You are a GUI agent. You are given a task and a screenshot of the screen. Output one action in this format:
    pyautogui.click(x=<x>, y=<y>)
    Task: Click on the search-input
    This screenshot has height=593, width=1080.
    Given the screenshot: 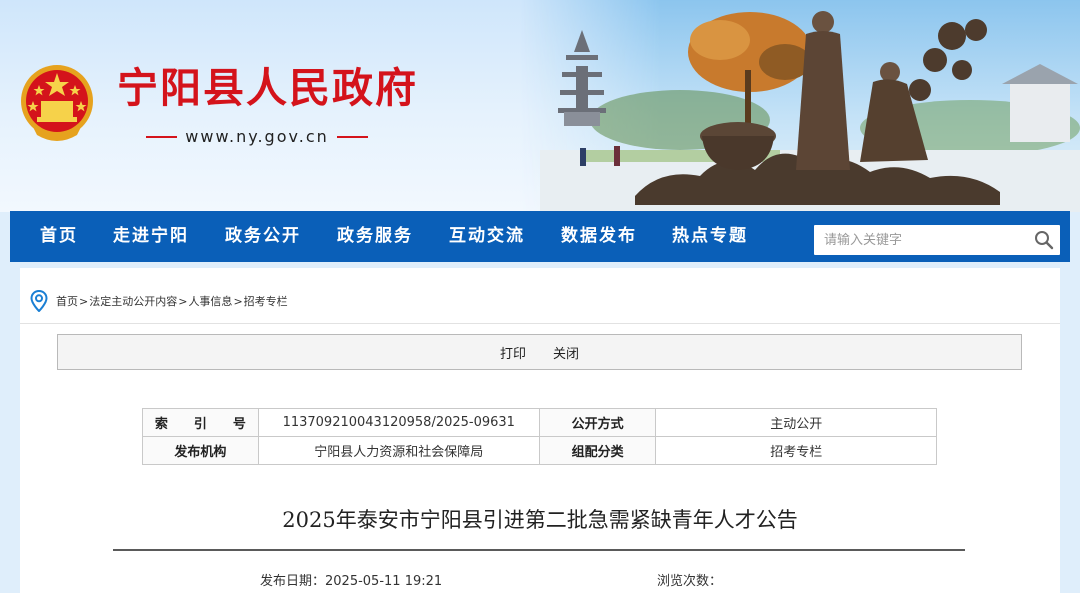 What is the action you would take?
    pyautogui.click(x=921, y=240)
    